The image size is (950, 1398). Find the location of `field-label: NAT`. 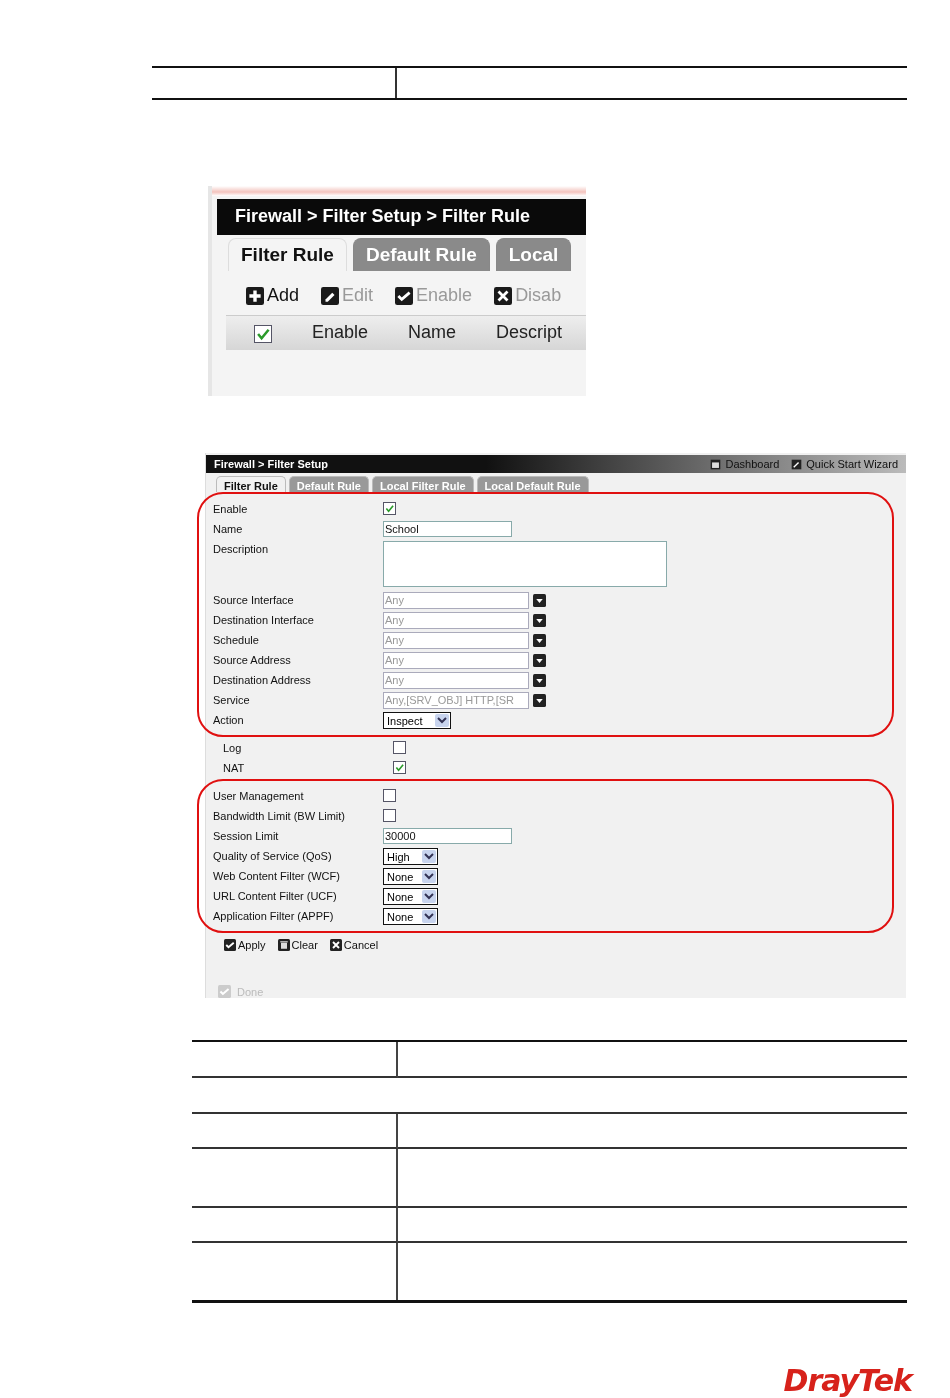

field-label: NAT is located at coordinates (234, 767).